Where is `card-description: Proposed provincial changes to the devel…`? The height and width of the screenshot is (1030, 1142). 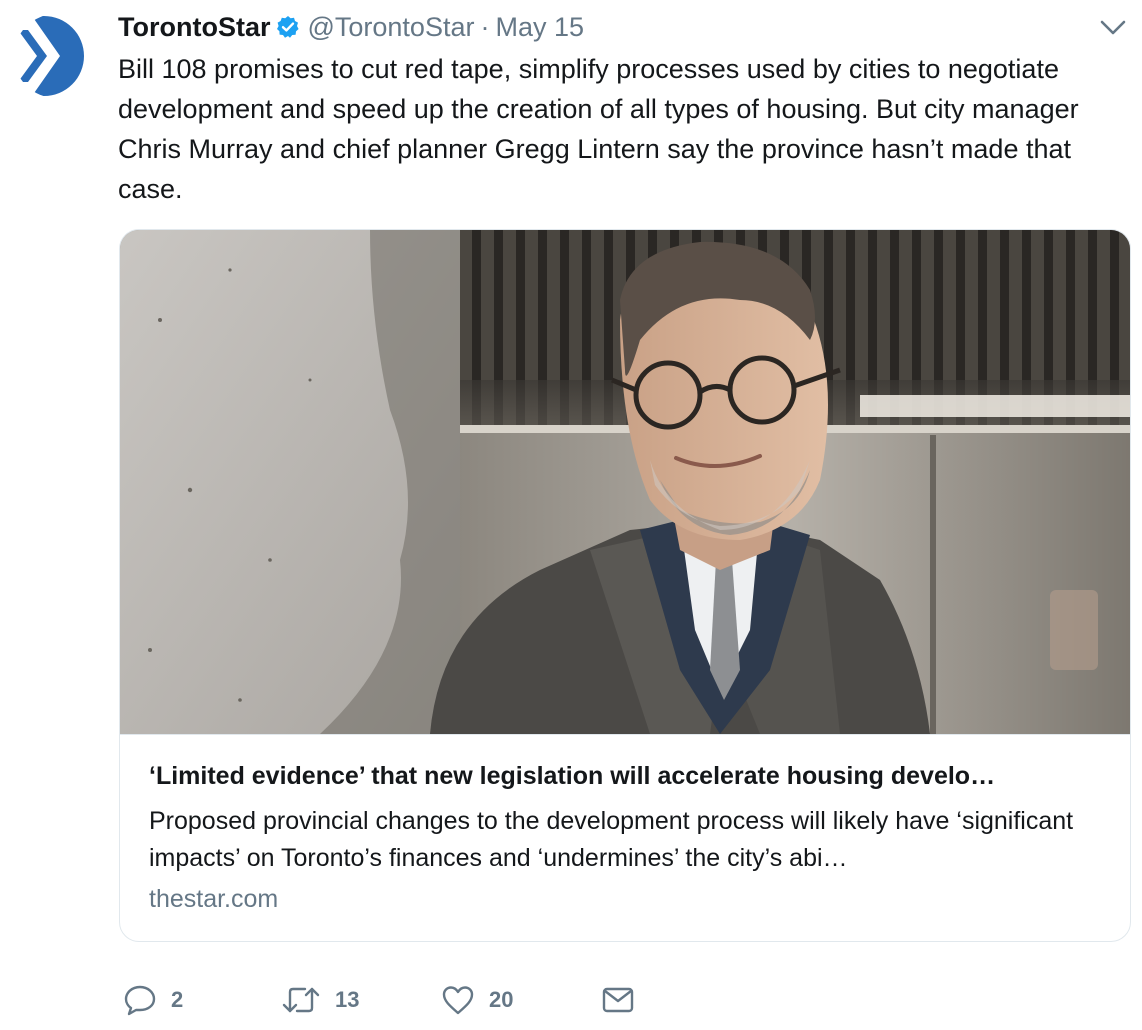 card-description: Proposed provincial changes to the devel… is located at coordinates (611, 839).